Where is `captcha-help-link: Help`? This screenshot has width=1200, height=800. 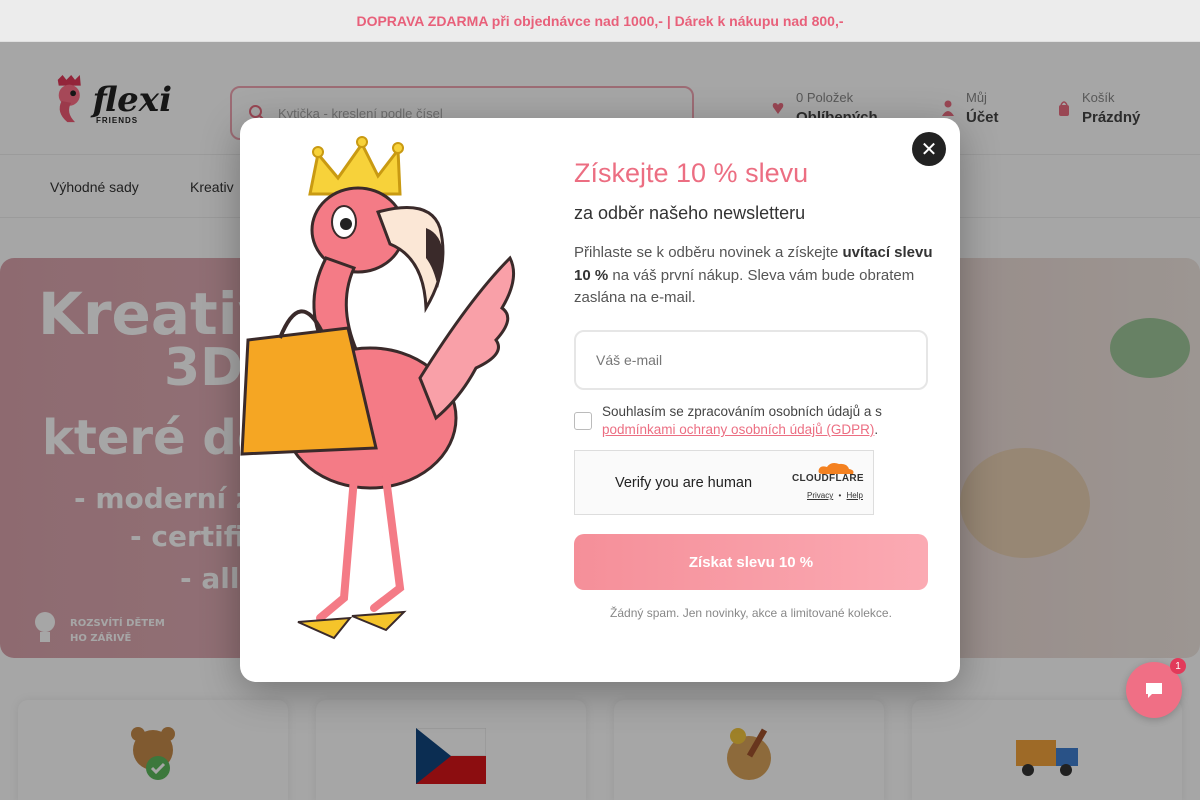
captcha-help-link: Help is located at coordinates (855, 495).